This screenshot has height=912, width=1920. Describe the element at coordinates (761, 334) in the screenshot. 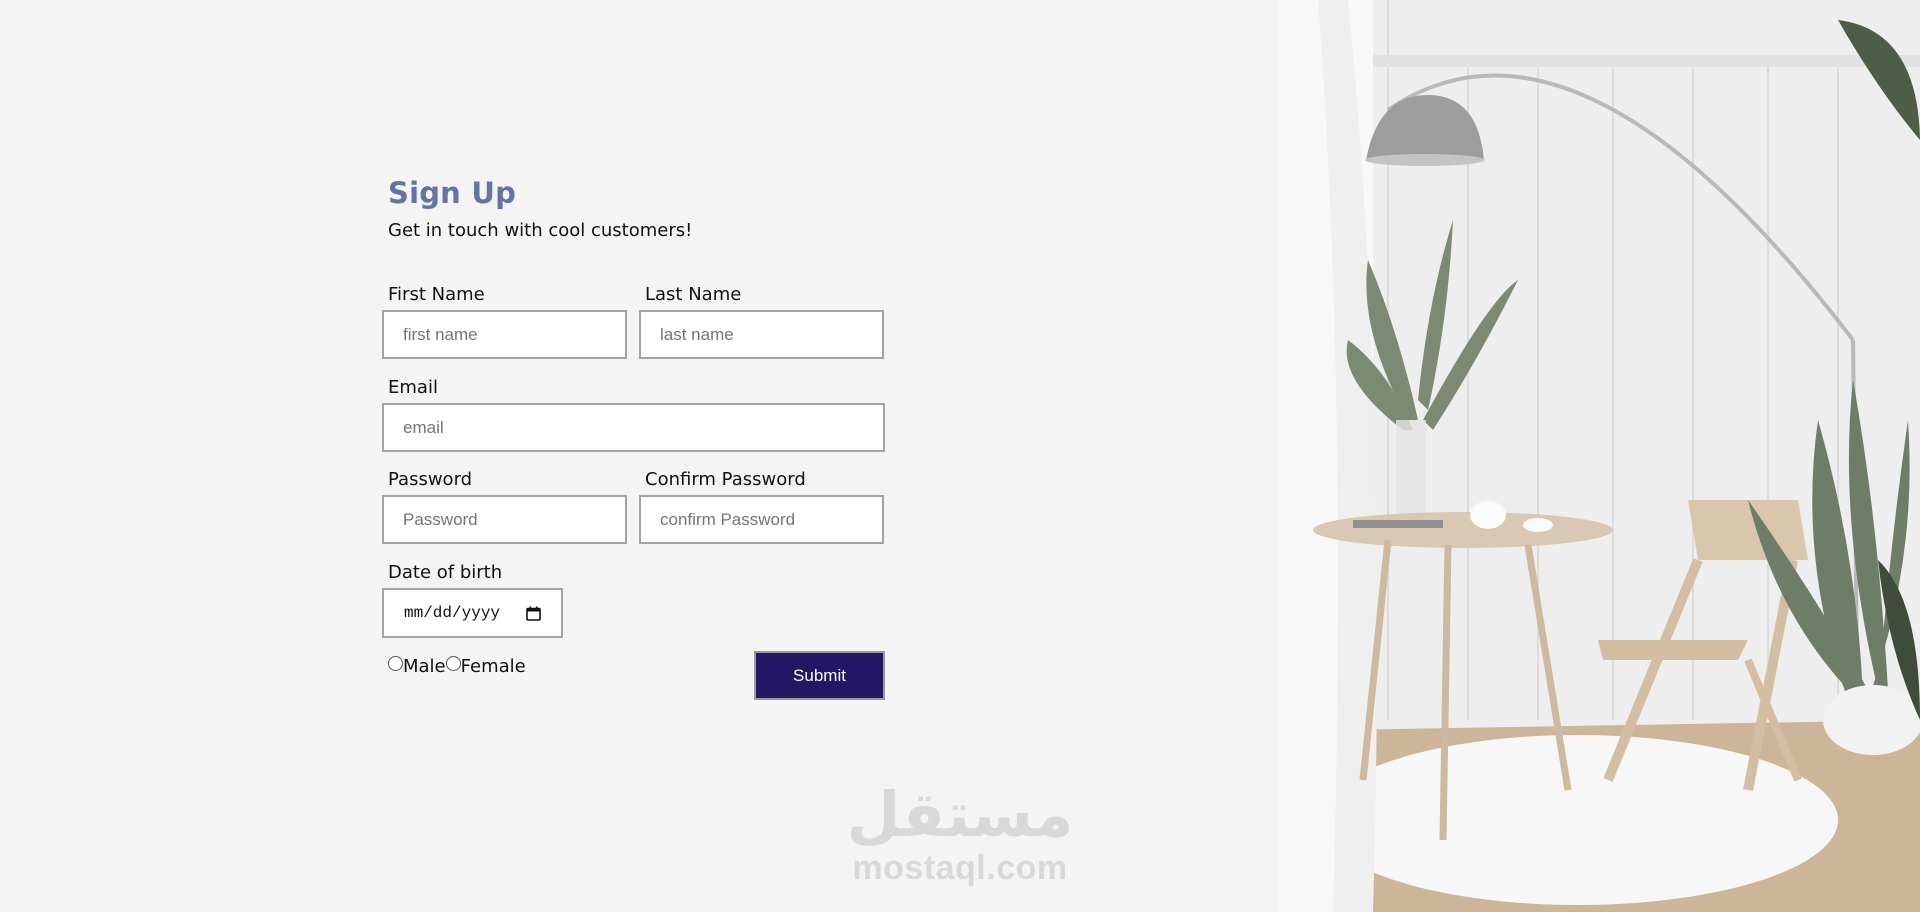

I see `last-name-input` at that location.